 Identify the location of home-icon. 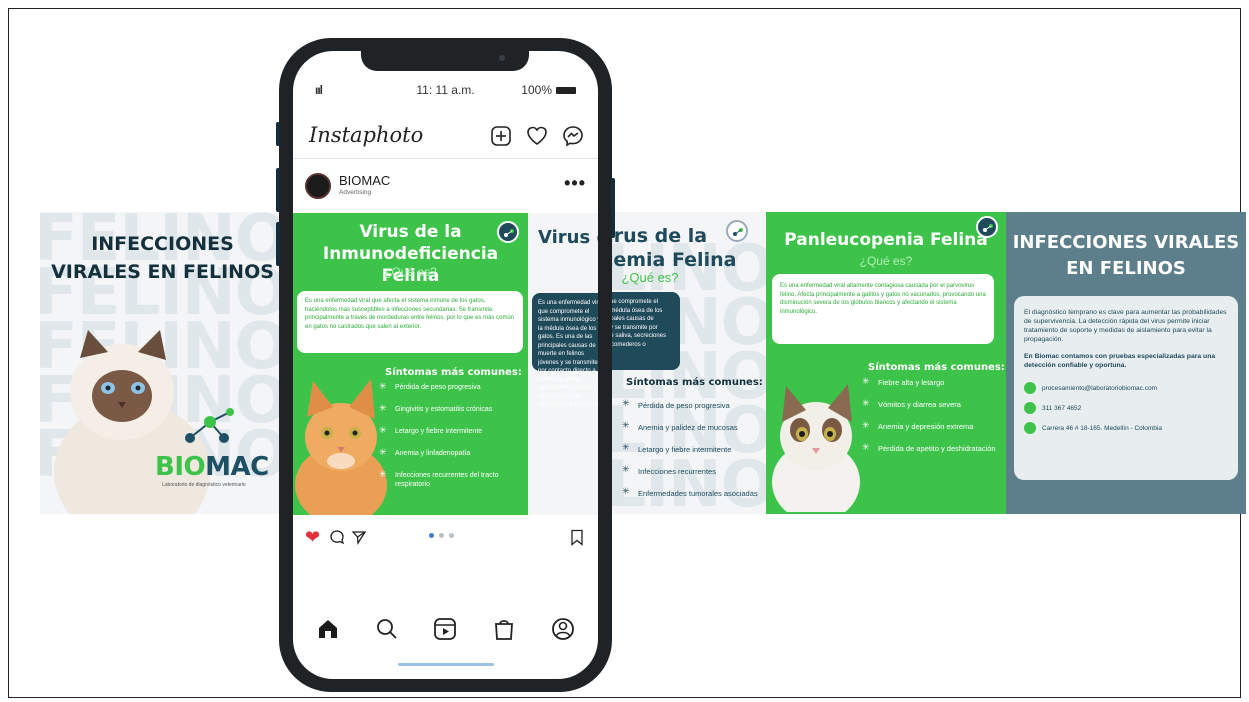
(328, 629).